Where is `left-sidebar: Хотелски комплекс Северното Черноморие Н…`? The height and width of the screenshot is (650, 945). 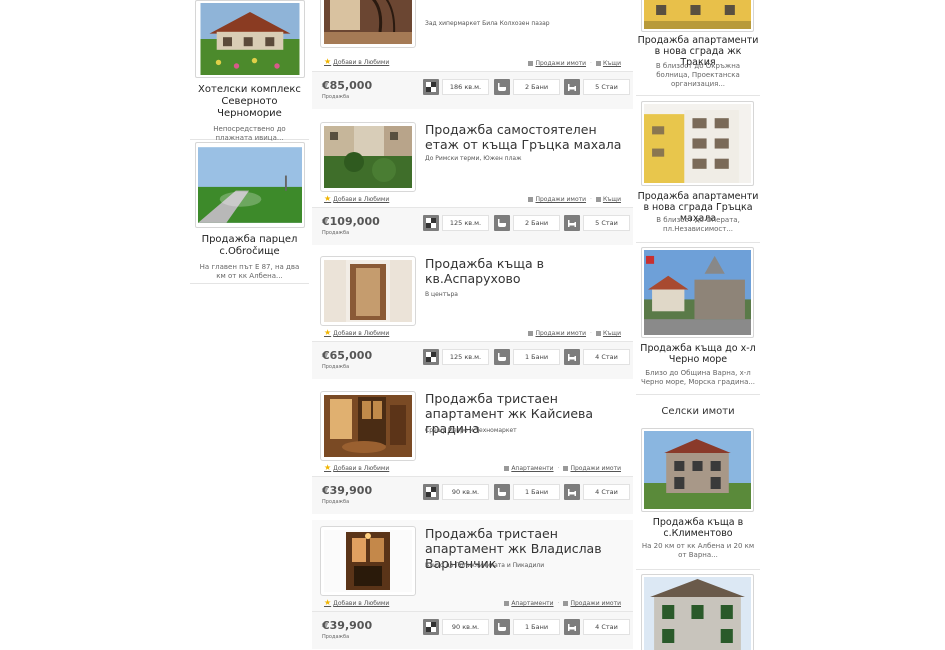
left-sidebar: Хотелски комплекс Северното Черноморие Н… is located at coordinates (249, 142).